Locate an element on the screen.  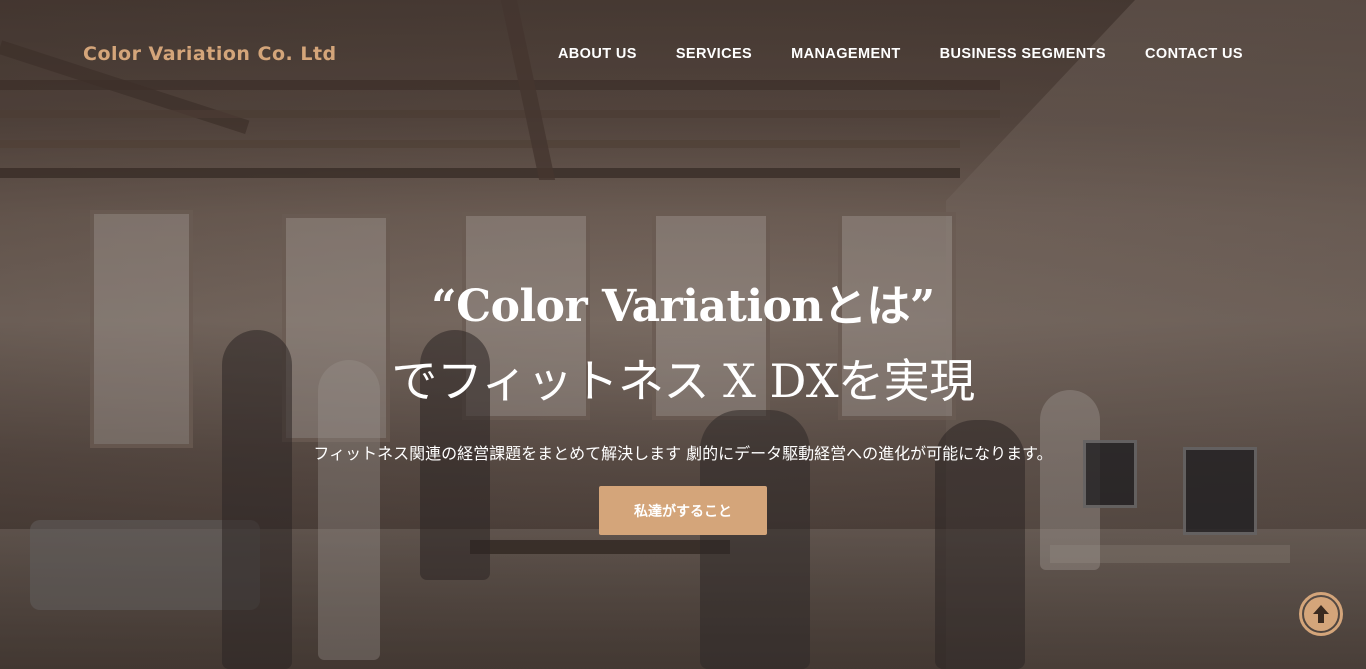
hero-title: “Color Variationとは” is located at coordinates (683, 306).